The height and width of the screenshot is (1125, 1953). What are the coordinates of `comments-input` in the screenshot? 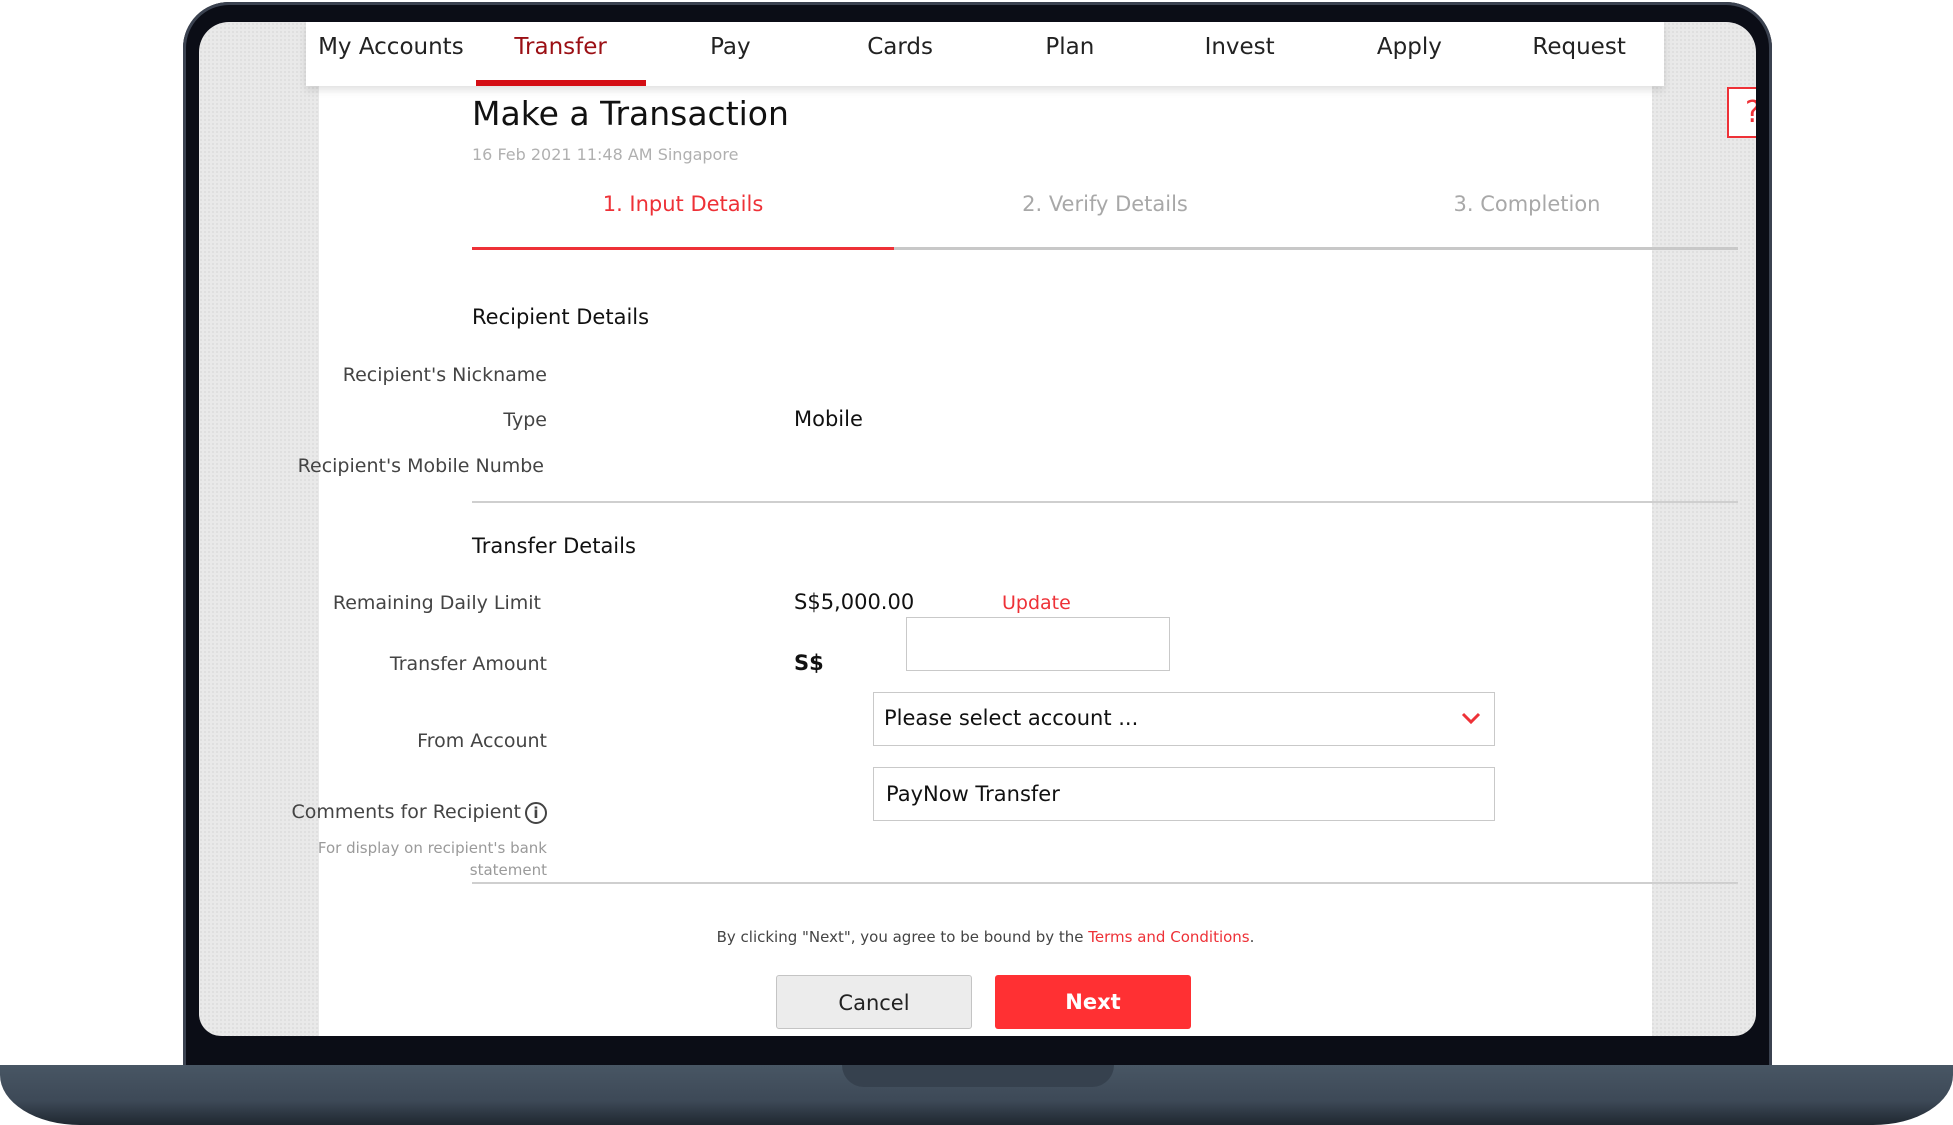 It's located at (1184, 794).